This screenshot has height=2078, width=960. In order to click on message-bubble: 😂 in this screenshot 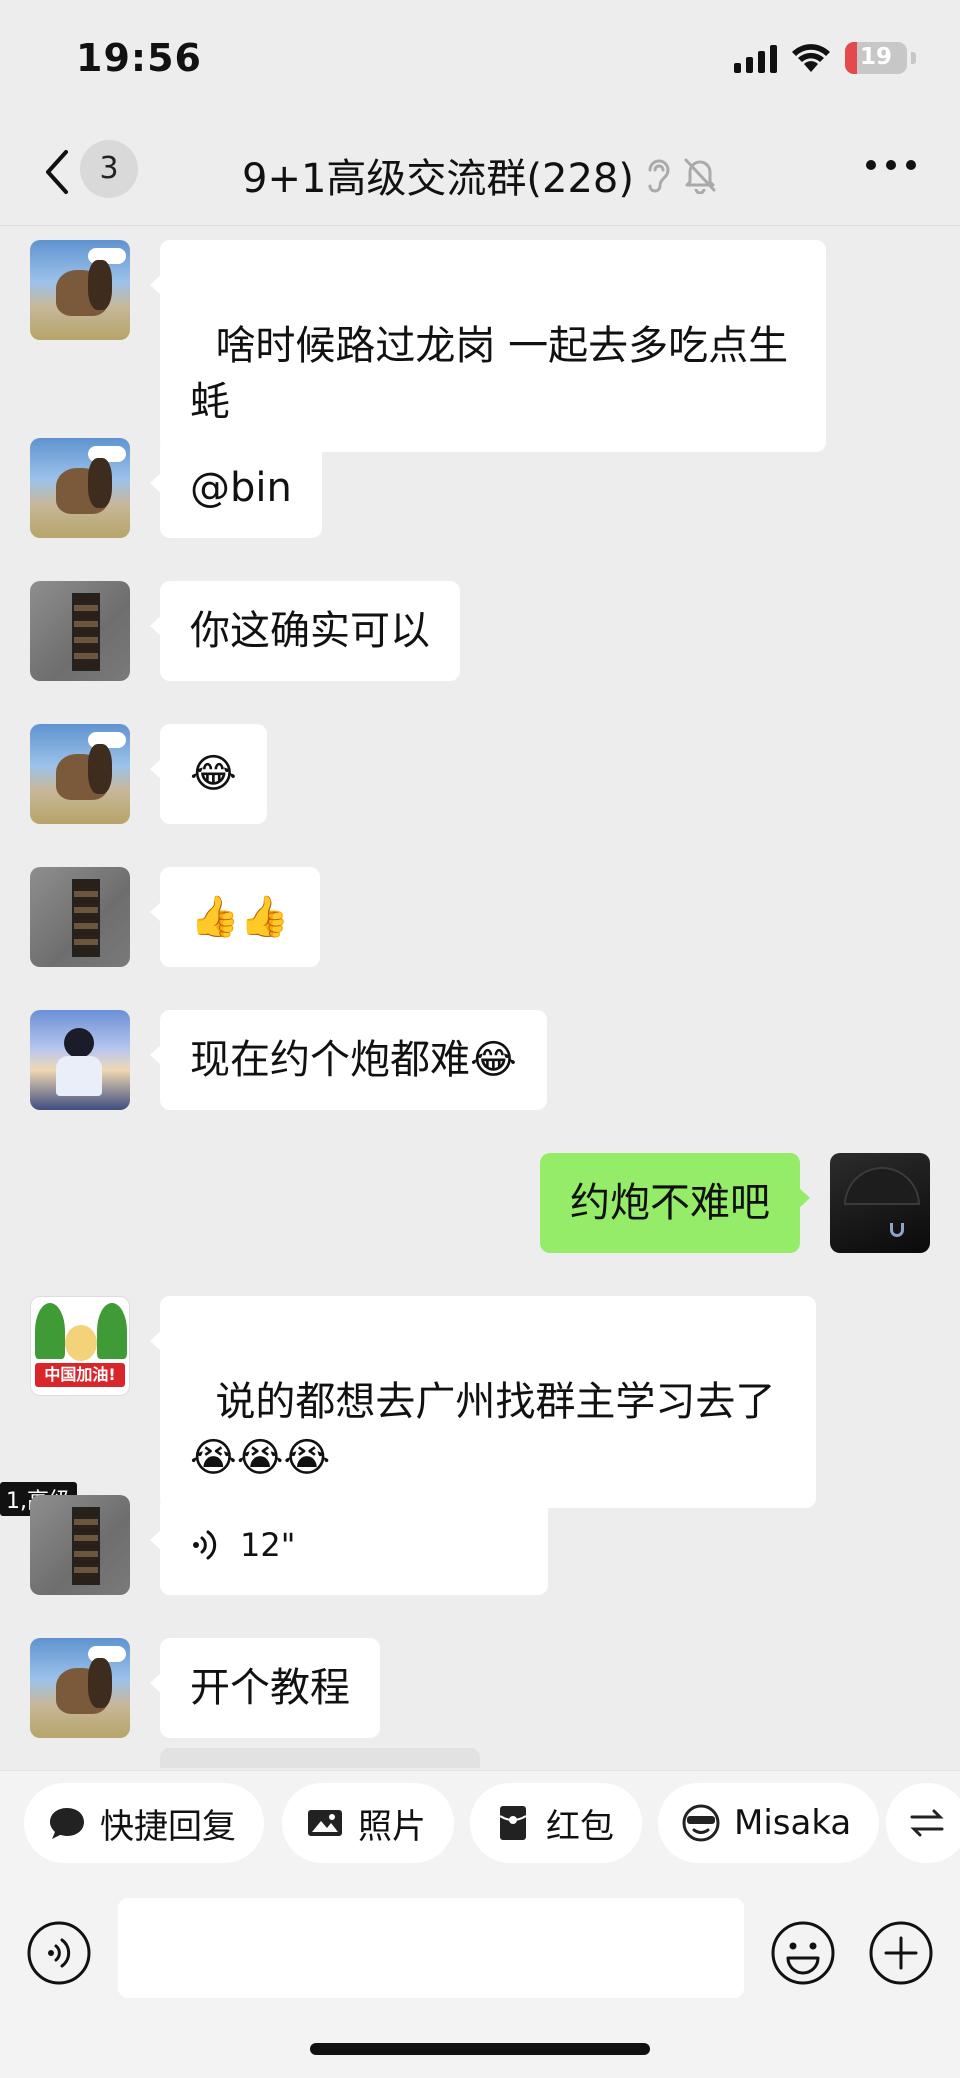, I will do `click(208, 774)`.